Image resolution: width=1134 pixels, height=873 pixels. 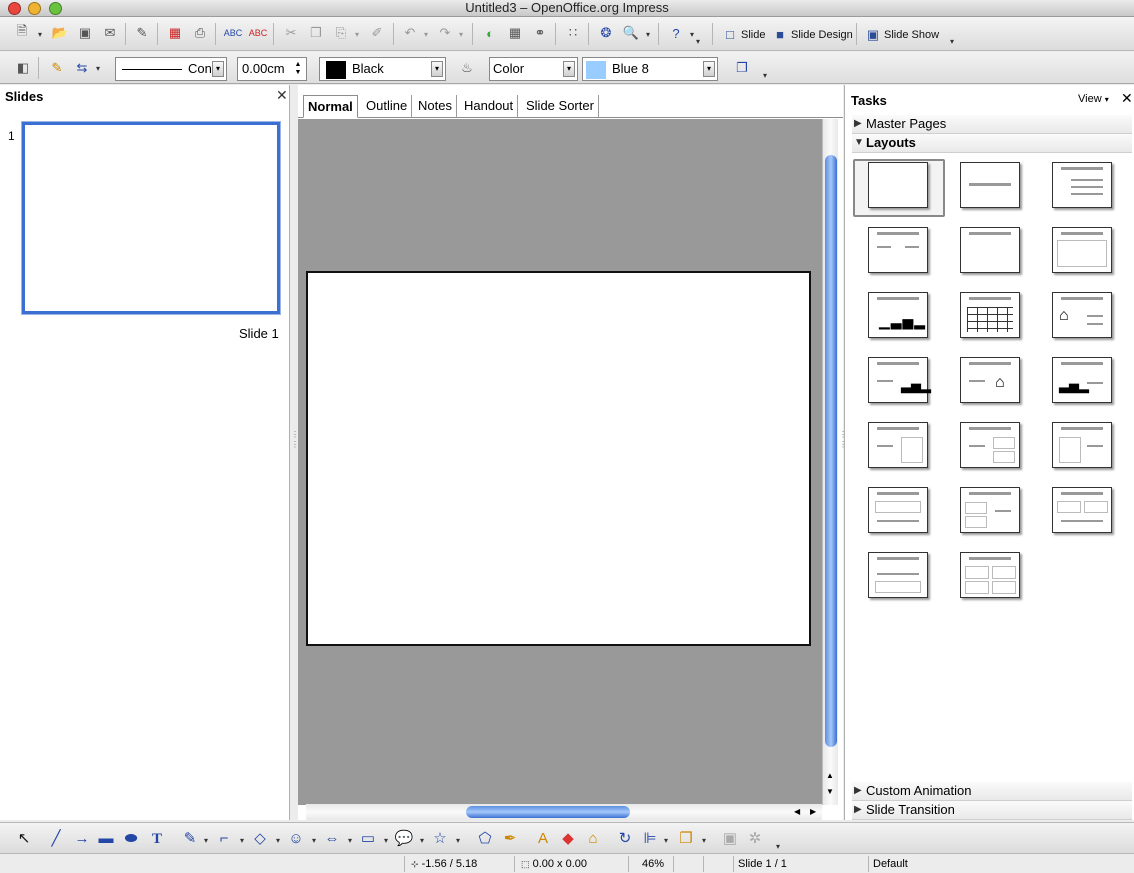 What do you see at coordinates (560, 106) in the screenshot?
I see `tab-slide-sorter: Slide Sorter` at bounding box center [560, 106].